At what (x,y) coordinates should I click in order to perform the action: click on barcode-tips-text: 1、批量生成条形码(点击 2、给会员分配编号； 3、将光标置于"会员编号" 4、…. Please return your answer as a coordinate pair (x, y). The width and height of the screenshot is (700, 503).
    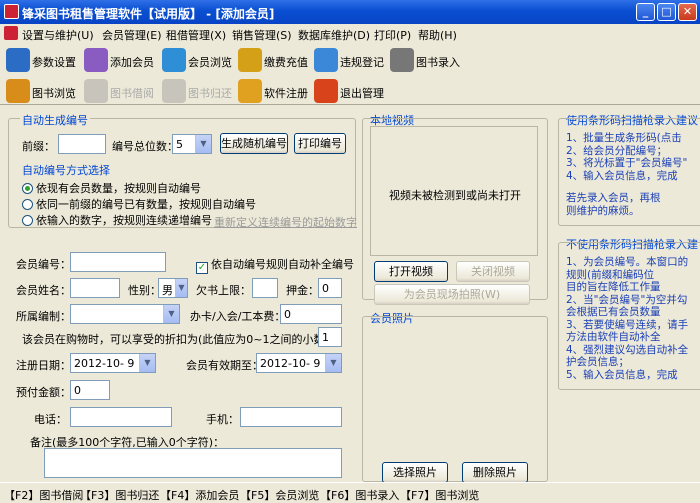
    Looking at the image, I should click on (626, 174).